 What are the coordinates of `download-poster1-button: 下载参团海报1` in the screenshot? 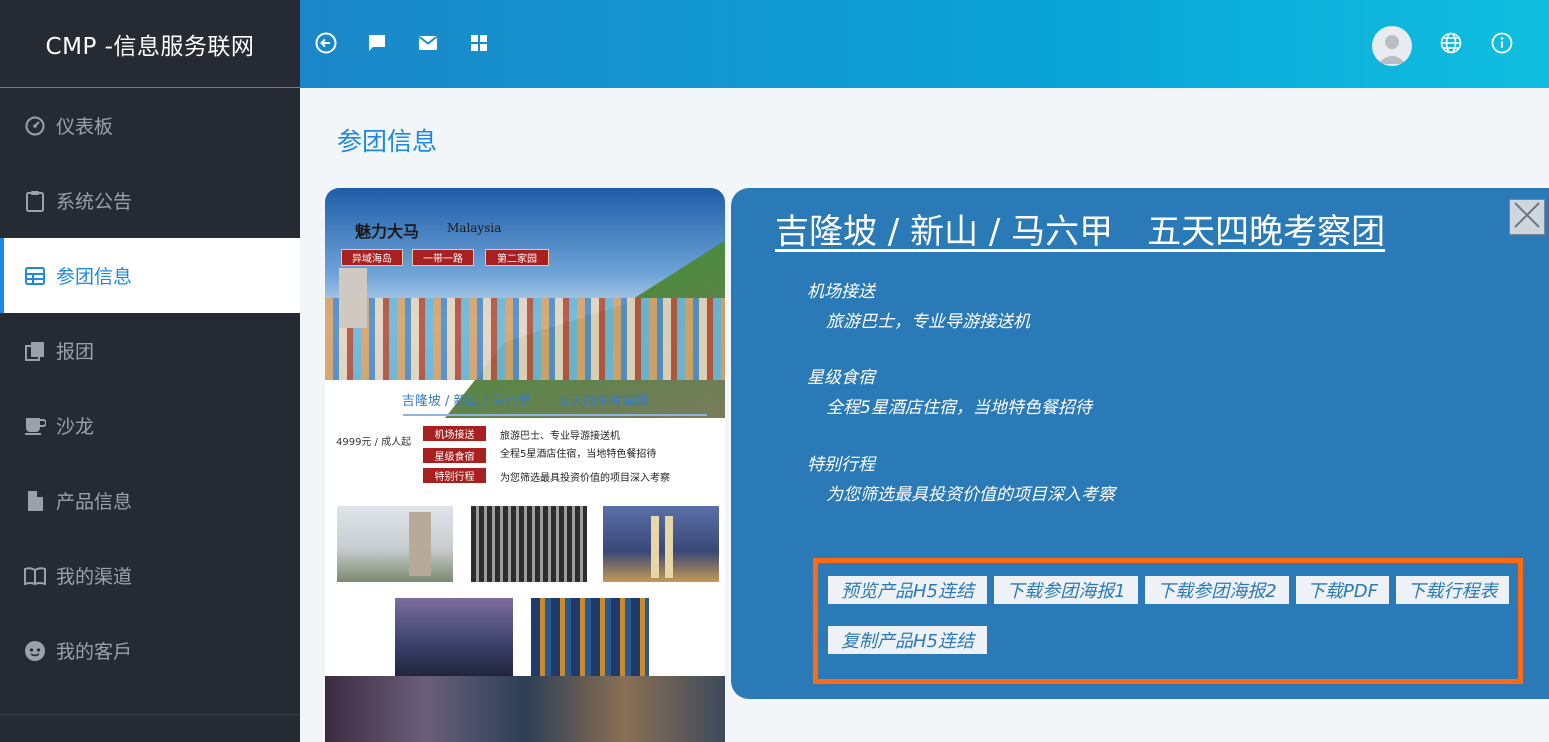 It's located at (1066, 590).